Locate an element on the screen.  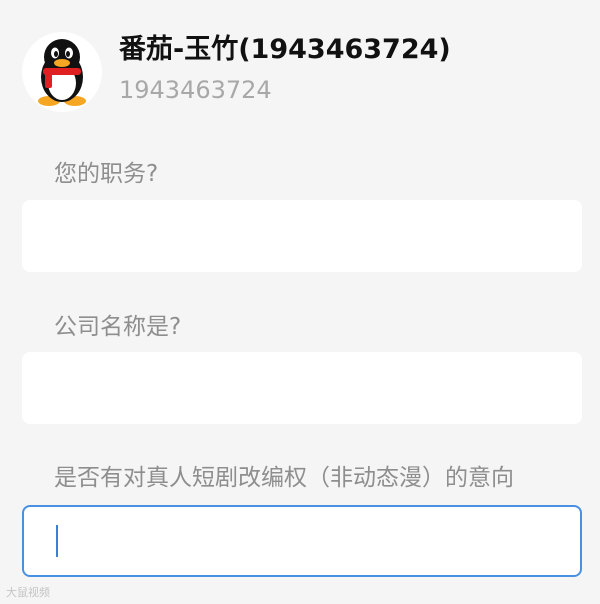
profile-header: 番茄-玉竹(1943463724) 1943463724 is located at coordinates (236, 72).